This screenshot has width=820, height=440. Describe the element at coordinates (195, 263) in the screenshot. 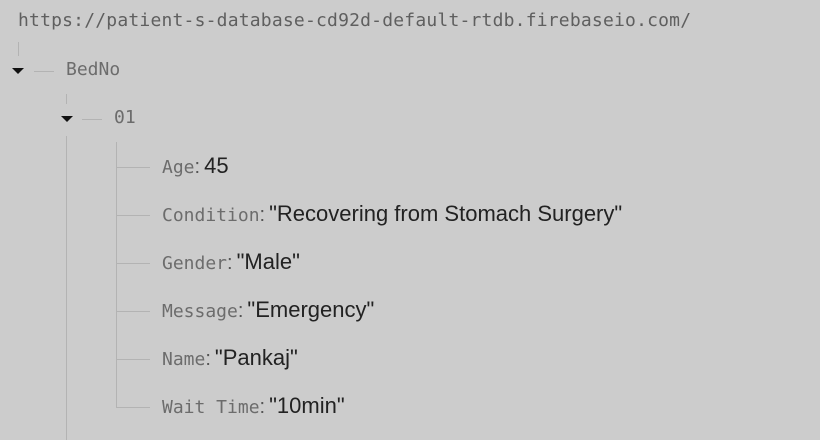

I see `field-gender-key: Gender` at that location.